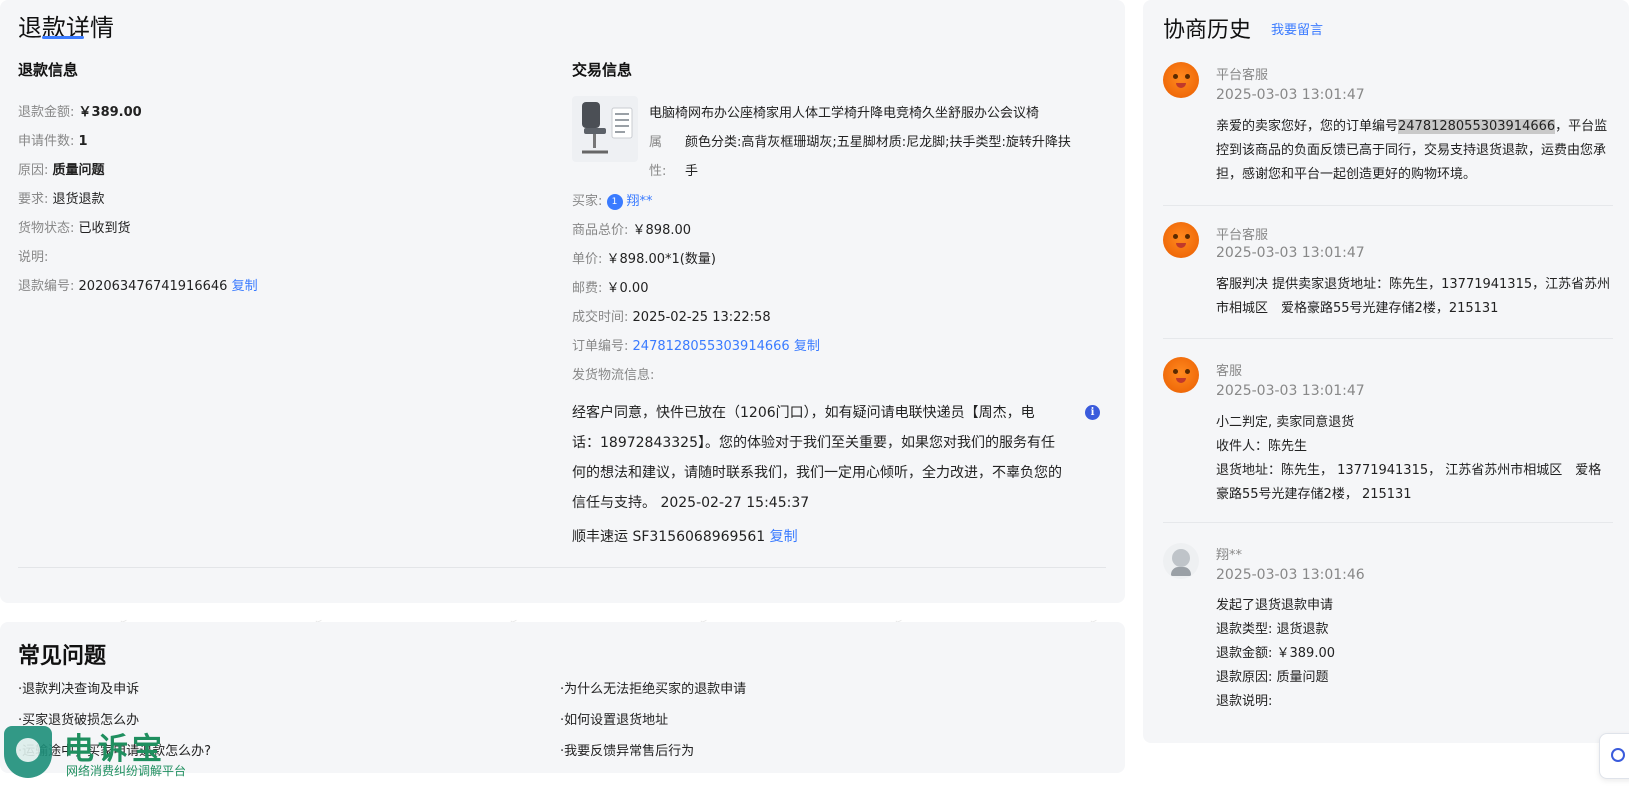  Describe the element at coordinates (600, 230) in the screenshot. I see `total-price-label: 商品总价:` at that location.